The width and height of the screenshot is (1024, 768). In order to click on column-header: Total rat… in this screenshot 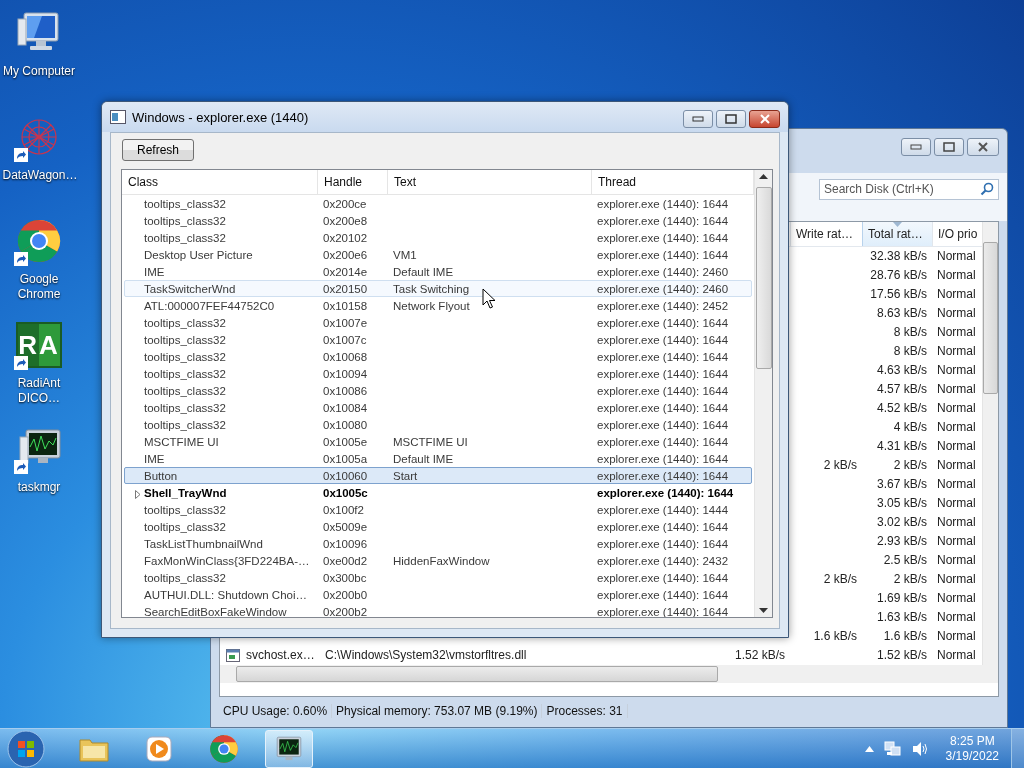, I will do `click(897, 233)`.